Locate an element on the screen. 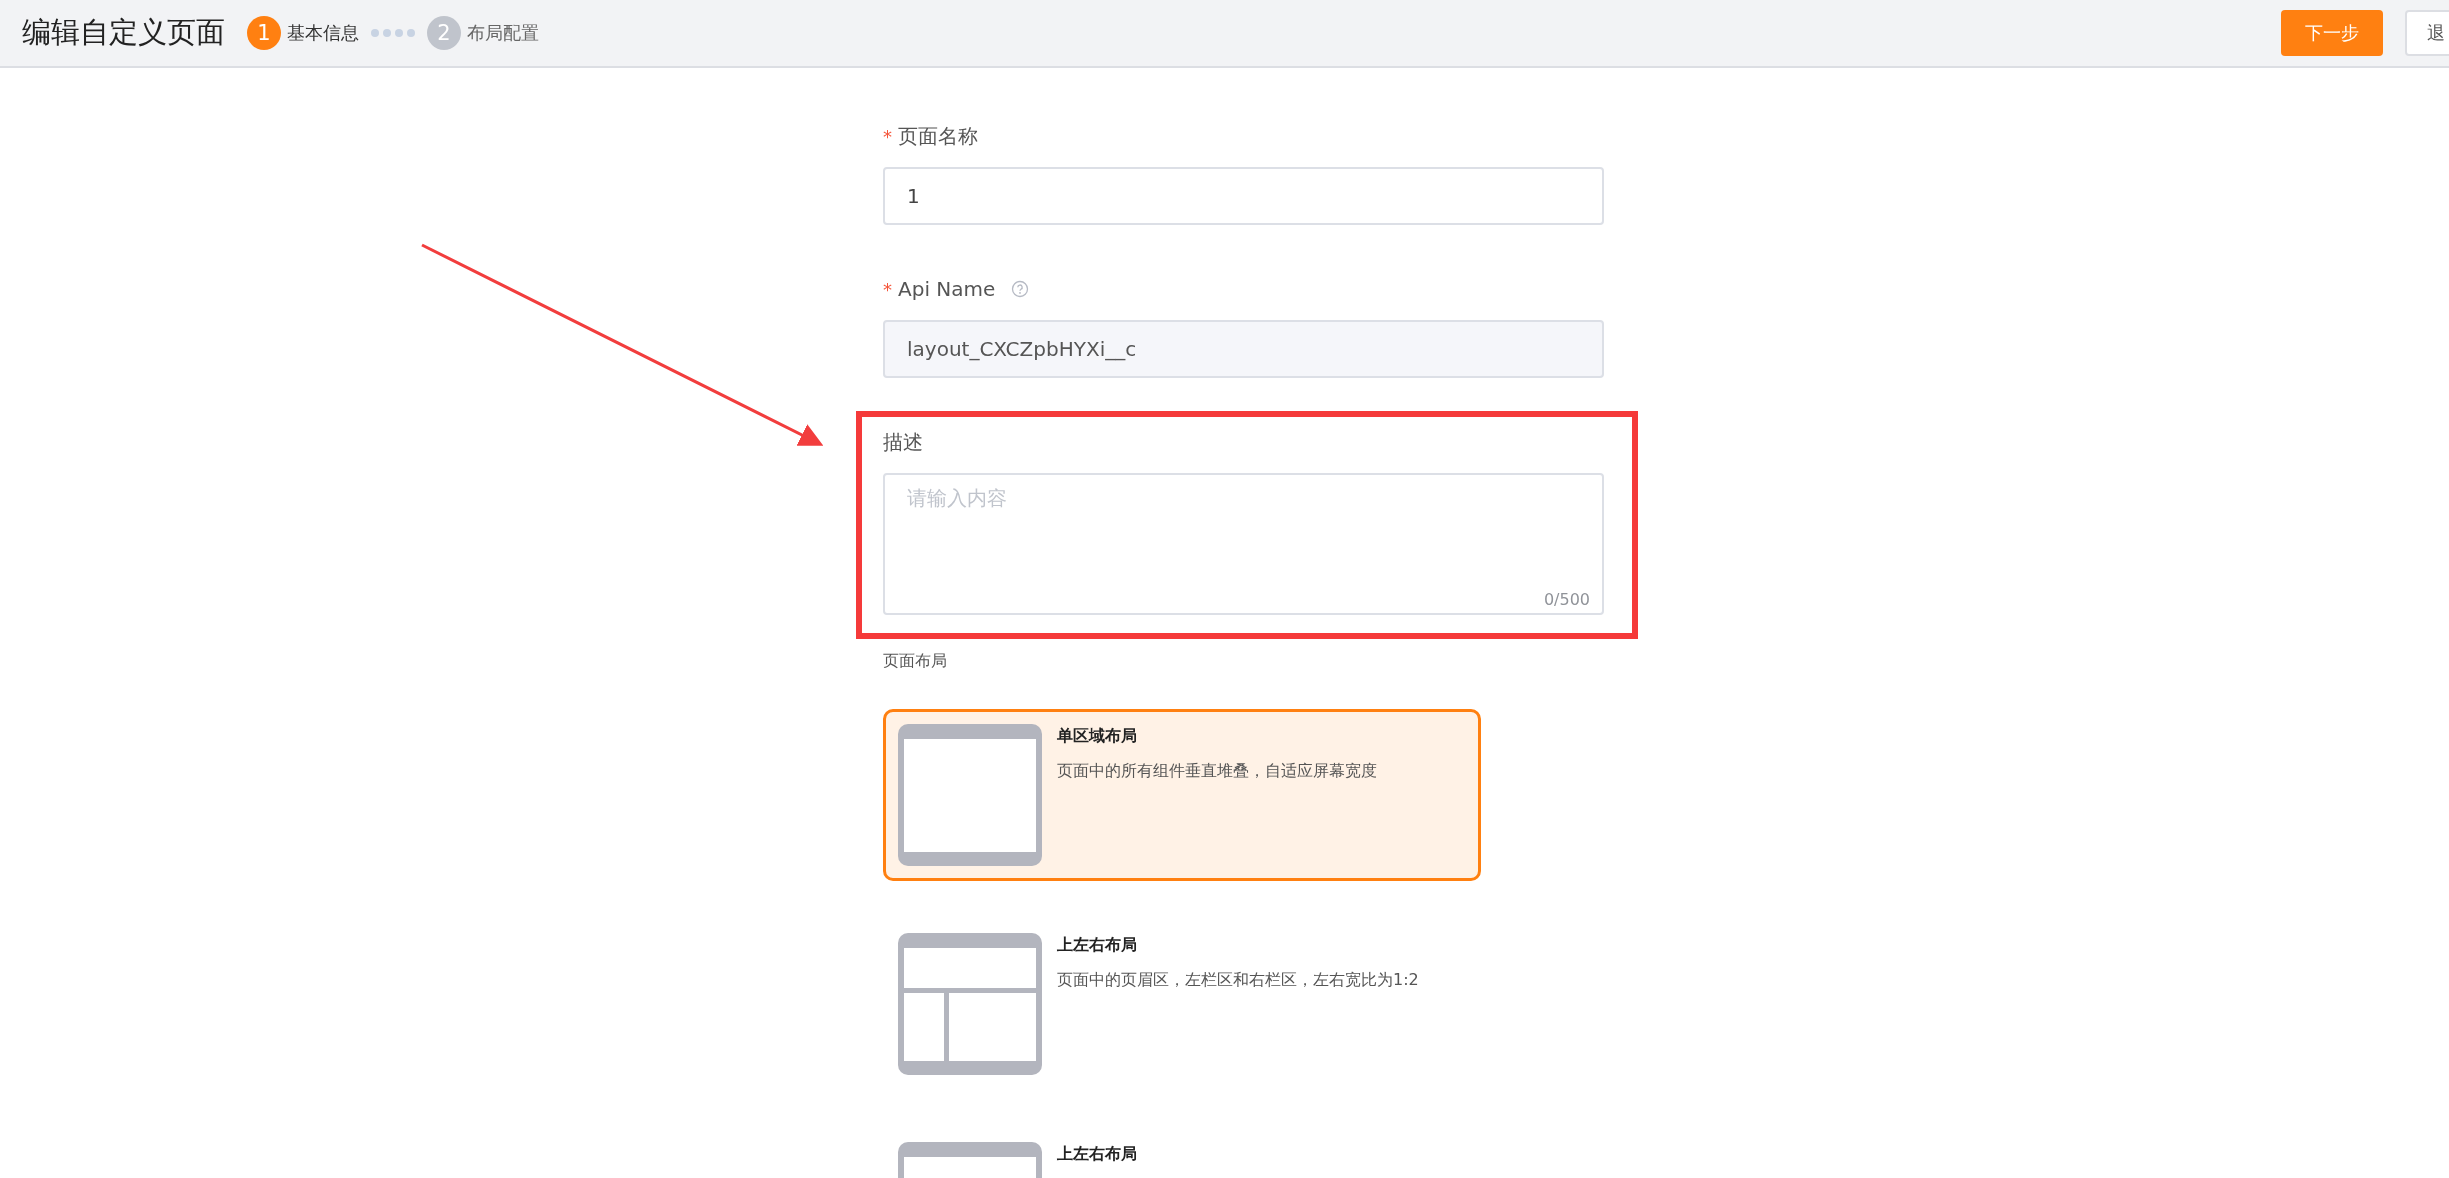  layout-option: 上左右布局 is located at coordinates (1182, 1152).